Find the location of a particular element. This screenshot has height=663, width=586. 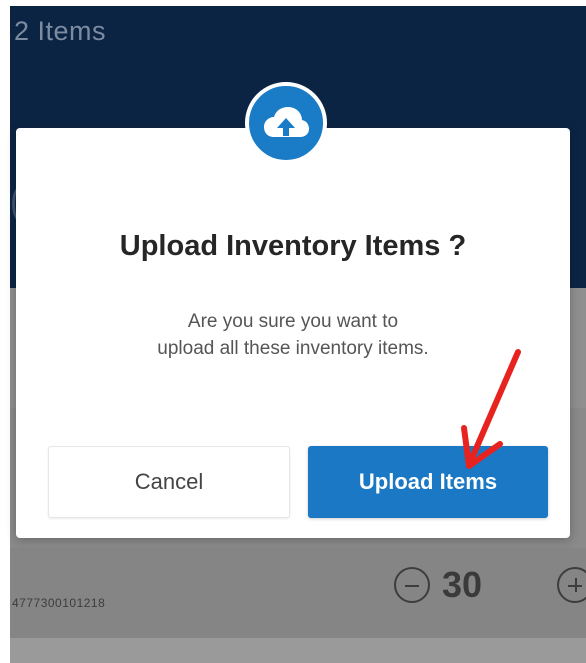

red-arrow-annotation-icon is located at coordinates (491, 409).